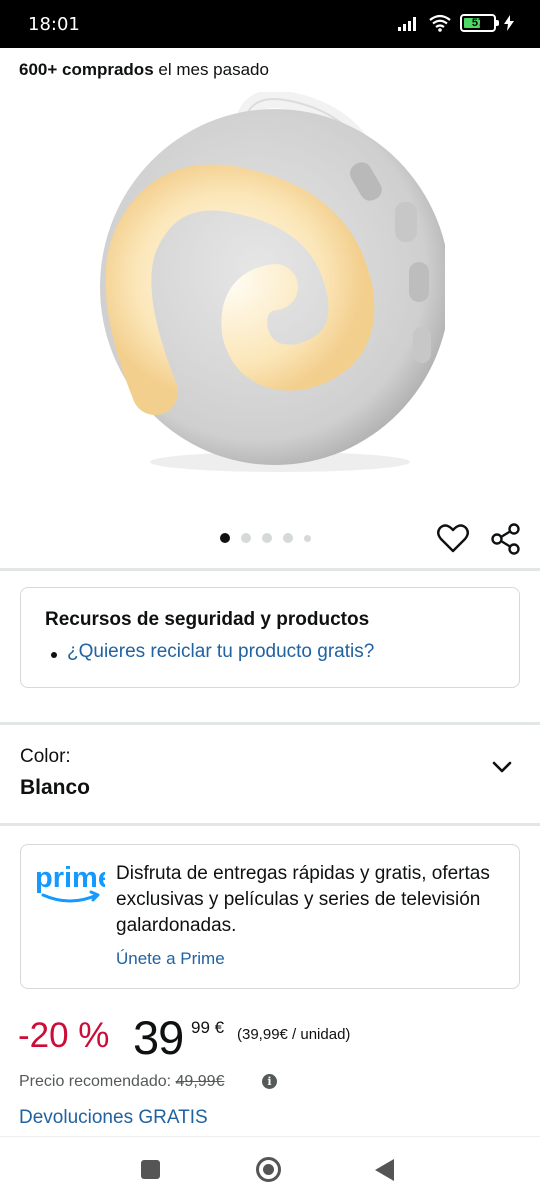  Describe the element at coordinates (45, 756) in the screenshot. I see `color-label: Color:` at that location.